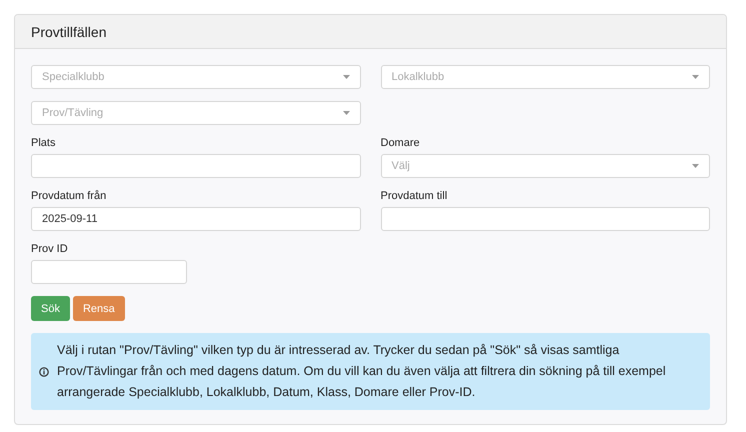 This screenshot has width=746, height=432. I want to click on input-field: 2025-09-11, so click(195, 219).